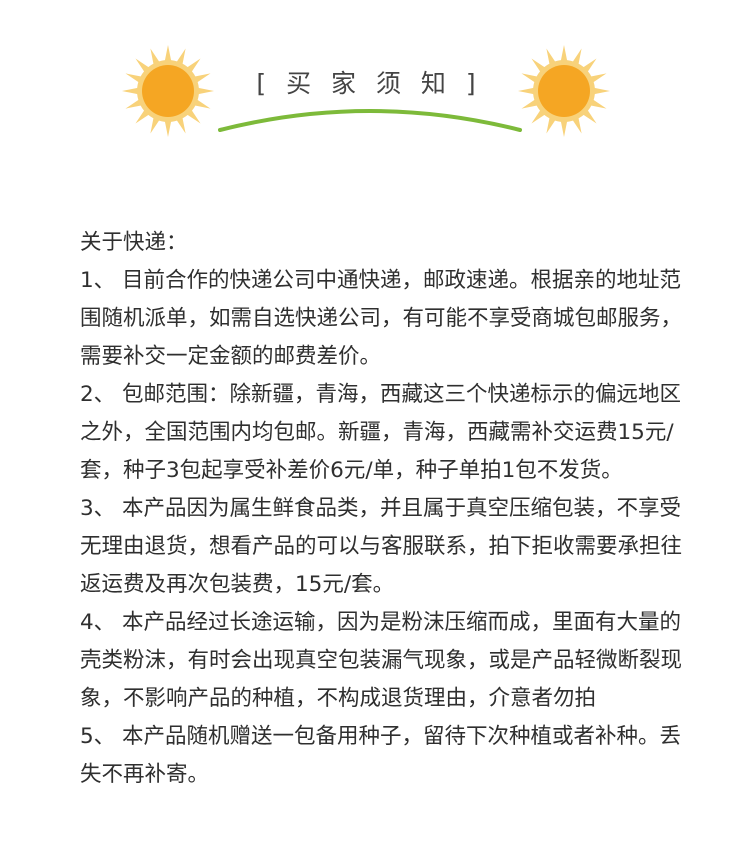 This screenshot has width=738, height=850. Describe the element at coordinates (369, 83) in the screenshot. I see `page-title: [ 买 家 须 知 ]` at that location.